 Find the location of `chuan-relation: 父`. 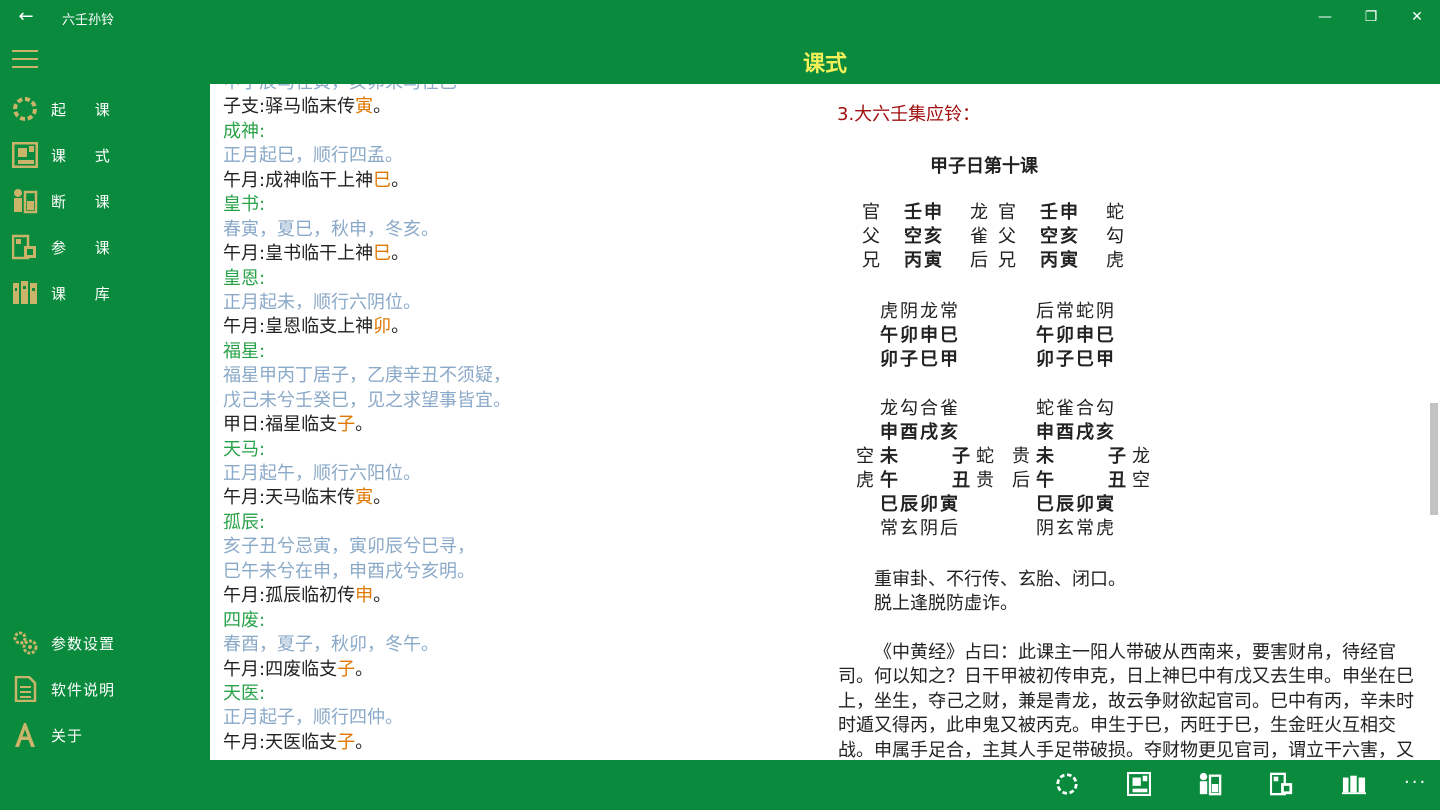

chuan-relation: 父 is located at coordinates (1007, 236).